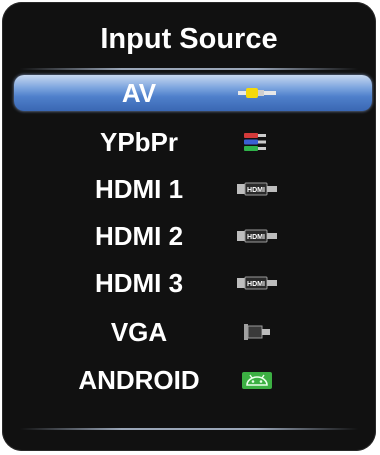 The height and width of the screenshot is (455, 380). Describe the element at coordinates (257, 380) in the screenshot. I see `android-icon` at that location.